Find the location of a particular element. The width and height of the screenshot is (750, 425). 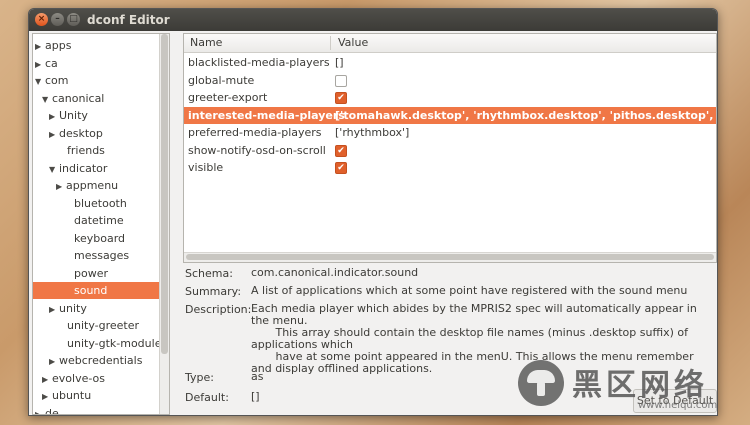

tree-node-label: keyboard is located at coordinates (100, 238).